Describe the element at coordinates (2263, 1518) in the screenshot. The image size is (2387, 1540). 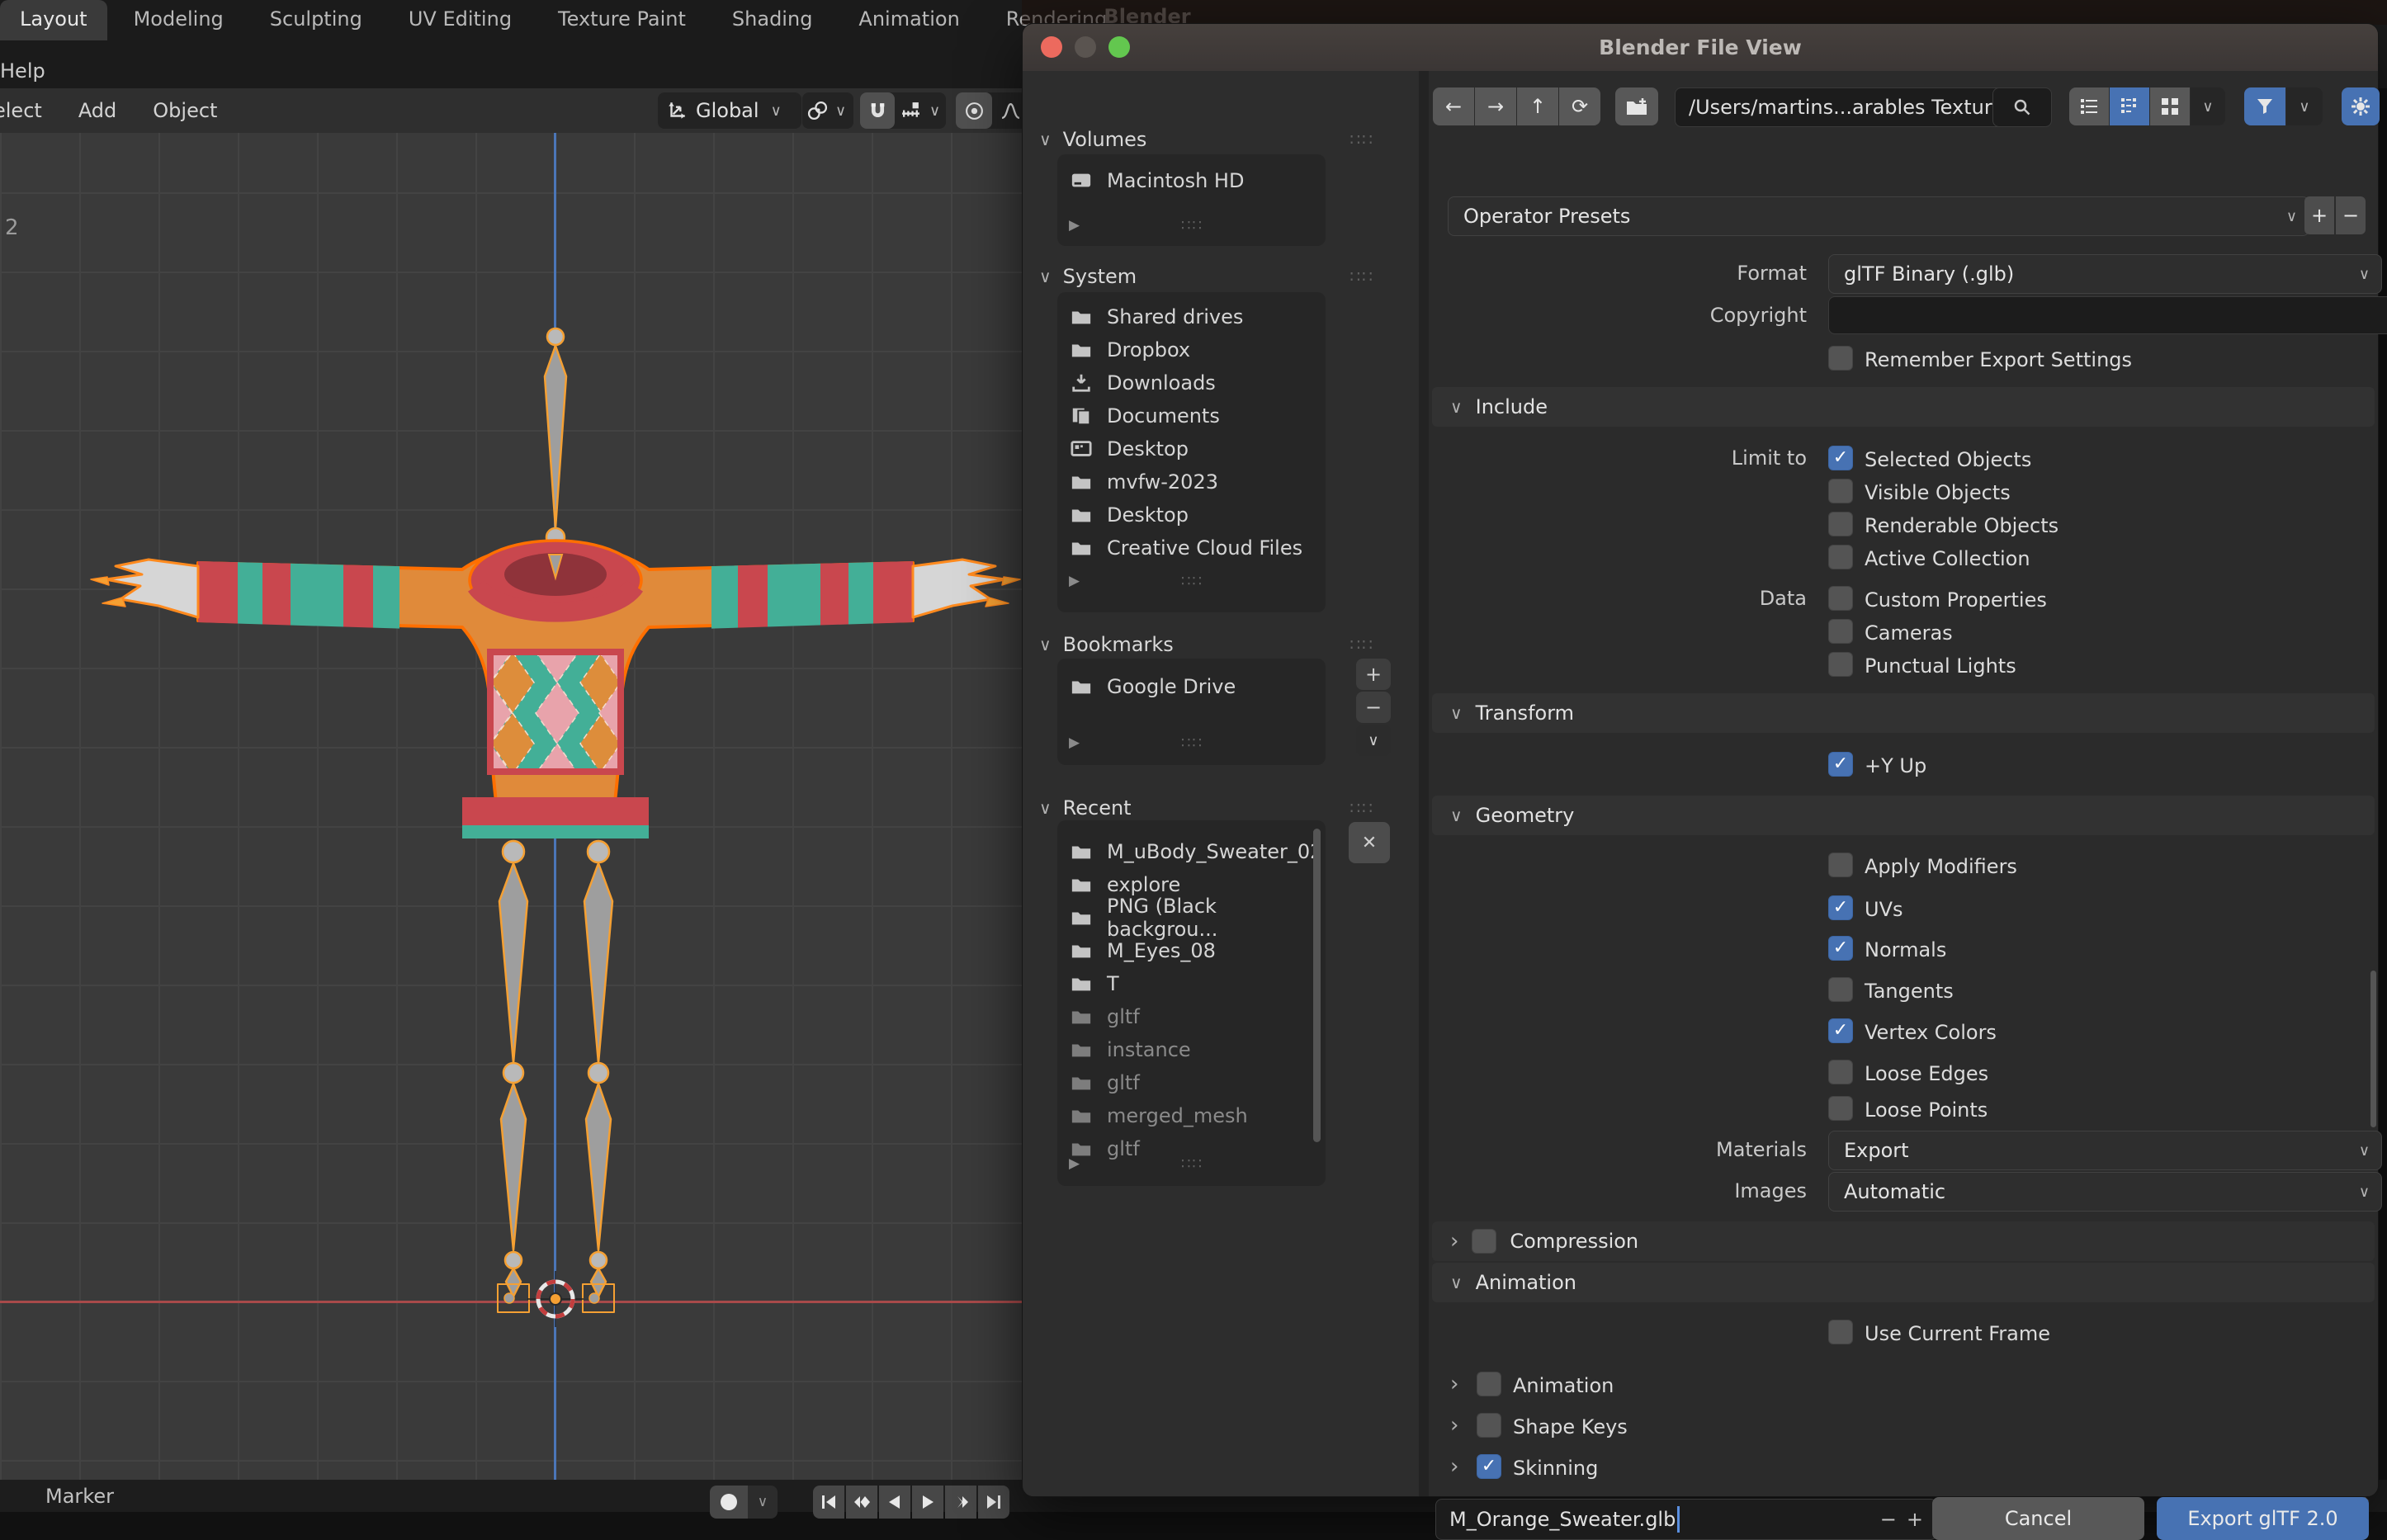
I see `export-gltf-button: Export glTF 2.0` at that location.